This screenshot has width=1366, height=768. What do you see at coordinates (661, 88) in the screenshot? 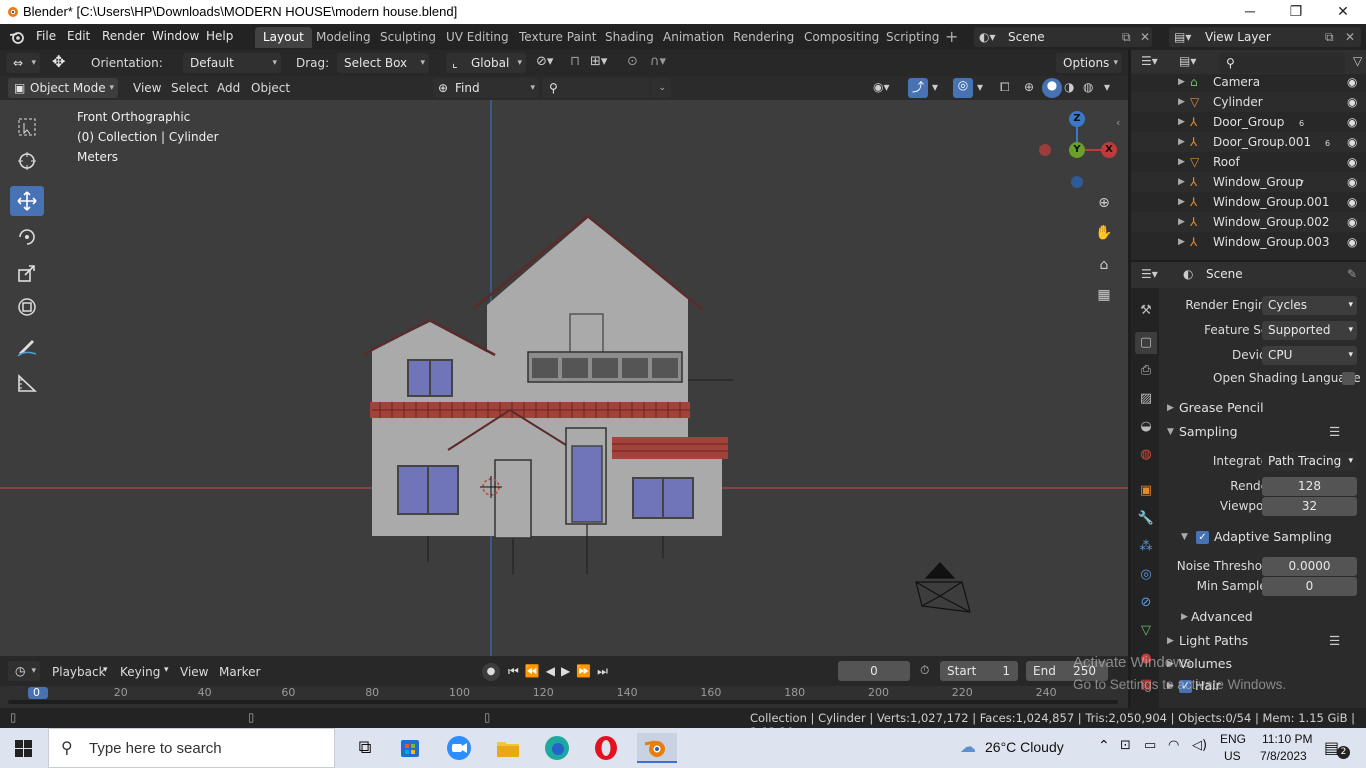
I see `filter-dropdown: ⌄` at bounding box center [661, 88].